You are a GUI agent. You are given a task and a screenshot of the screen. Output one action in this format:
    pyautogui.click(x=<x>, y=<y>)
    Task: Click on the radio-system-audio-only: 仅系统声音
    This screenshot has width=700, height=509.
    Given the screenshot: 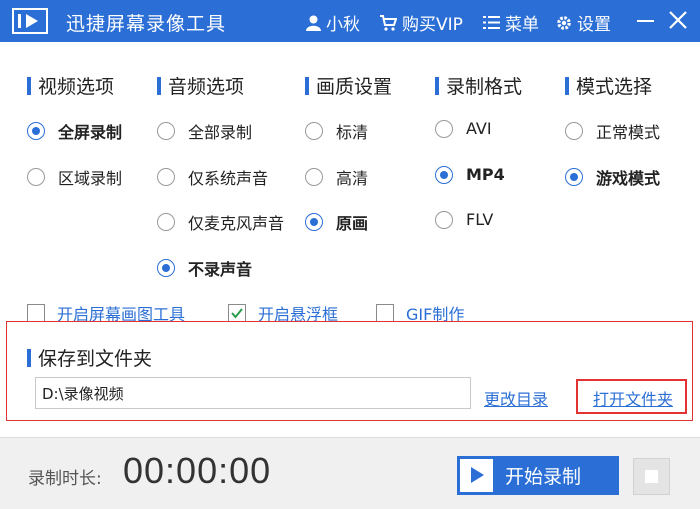 What is the action you would take?
    pyautogui.click(x=212, y=177)
    